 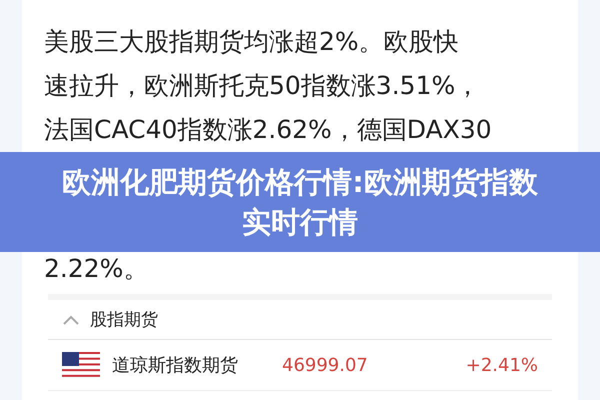 I want to click on article-text: 法国CAC40指数涨2.62%，德国DAX30, so click(x=268, y=130).